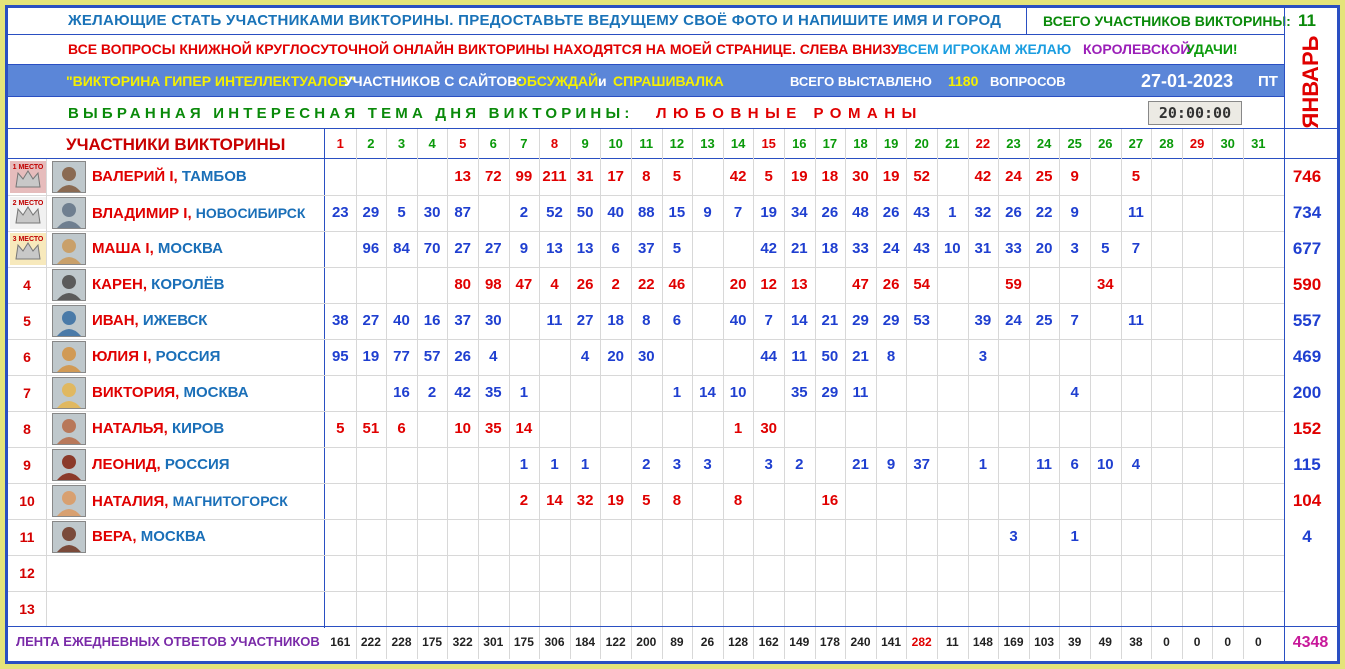 The height and width of the screenshot is (669, 1345). Describe the element at coordinates (1044, 320) in the screenshot. I see `score-cell: 25` at that location.